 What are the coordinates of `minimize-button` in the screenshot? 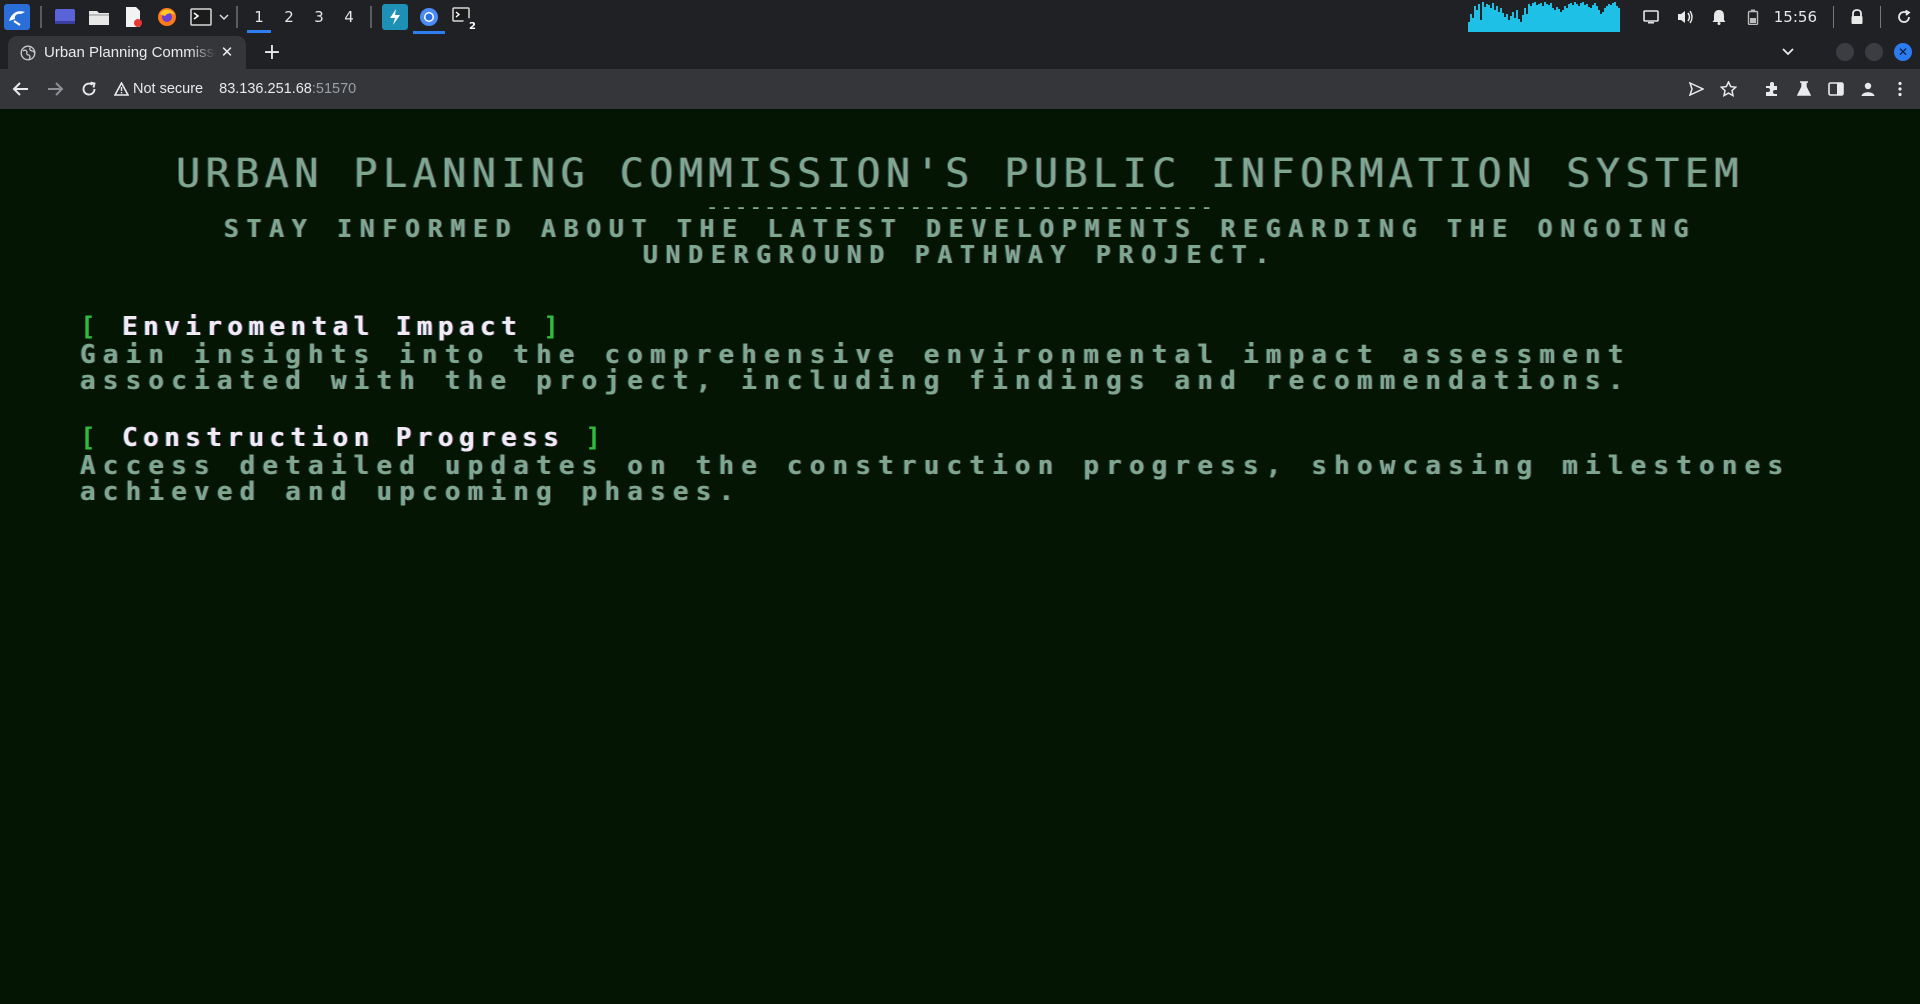 It's located at (1845, 51).